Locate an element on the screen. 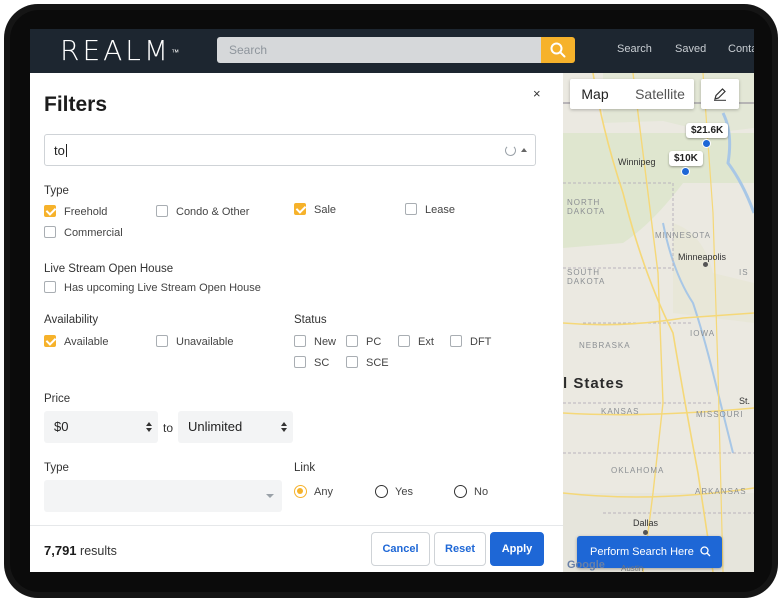 Image resolution: width=784 pixels, height=602 pixels. price-section-label: Price is located at coordinates (57, 399).